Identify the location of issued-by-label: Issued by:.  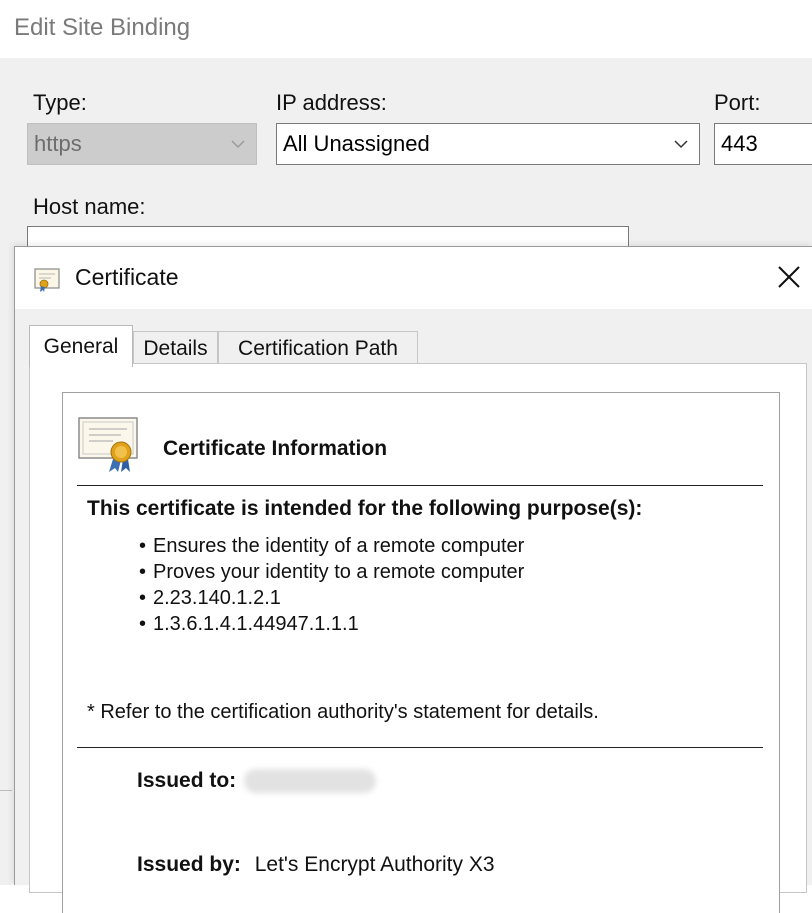
(189, 864).